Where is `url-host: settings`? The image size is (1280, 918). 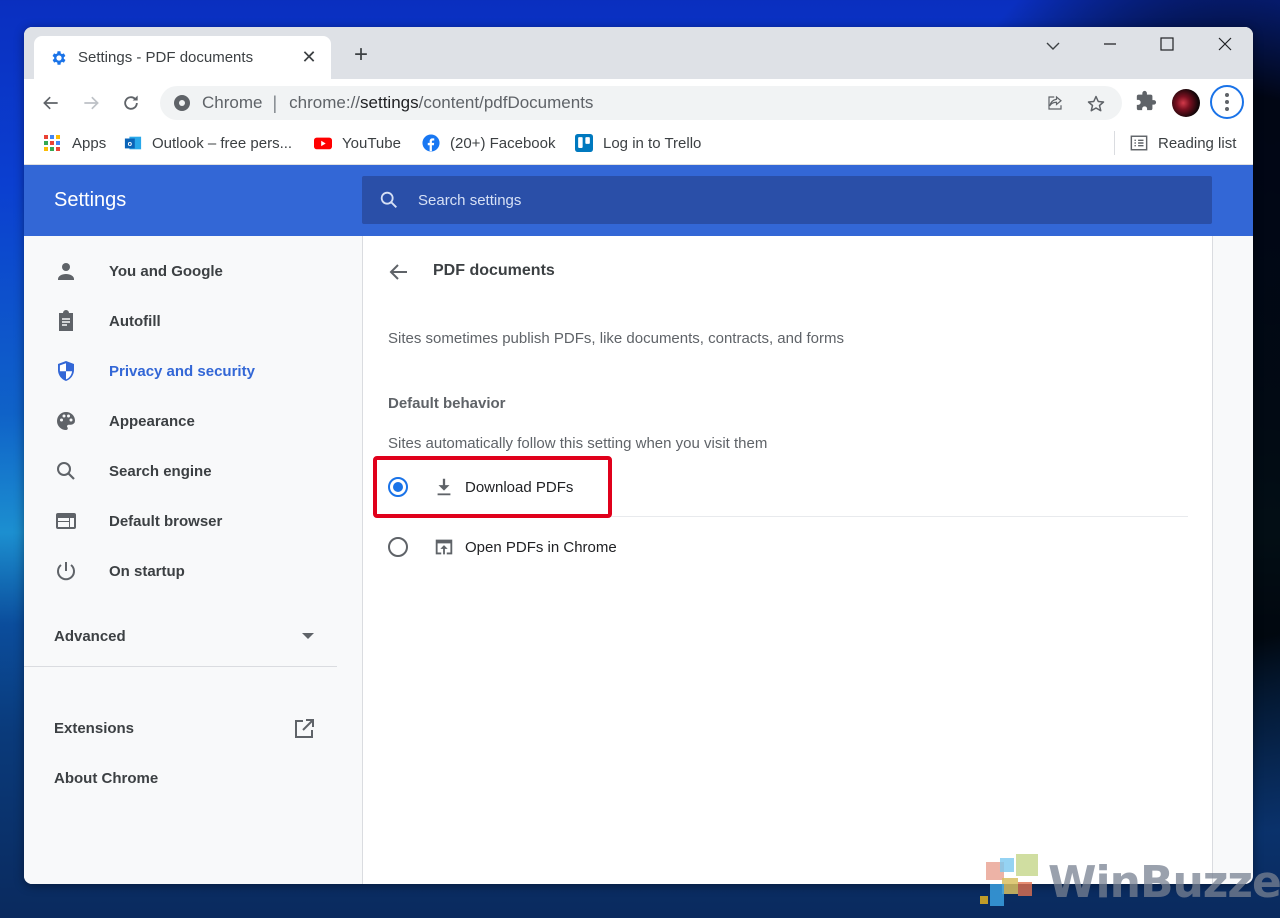 url-host: settings is located at coordinates (389, 102).